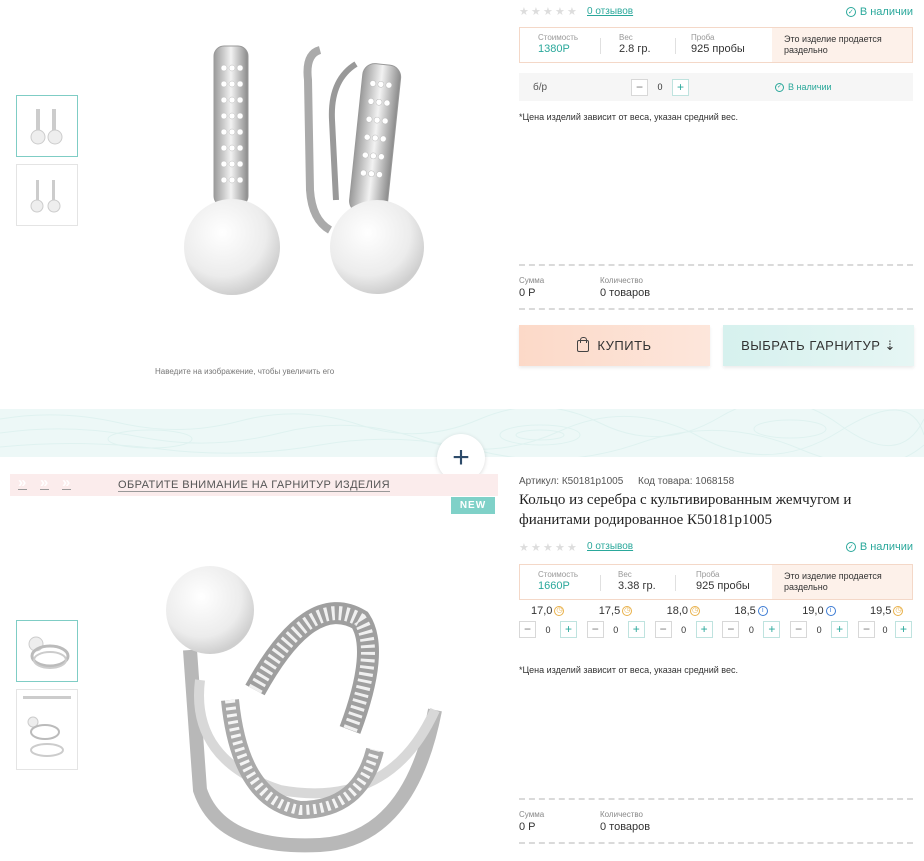  I want to click on weight-value: 3.38 гр., so click(637, 586).